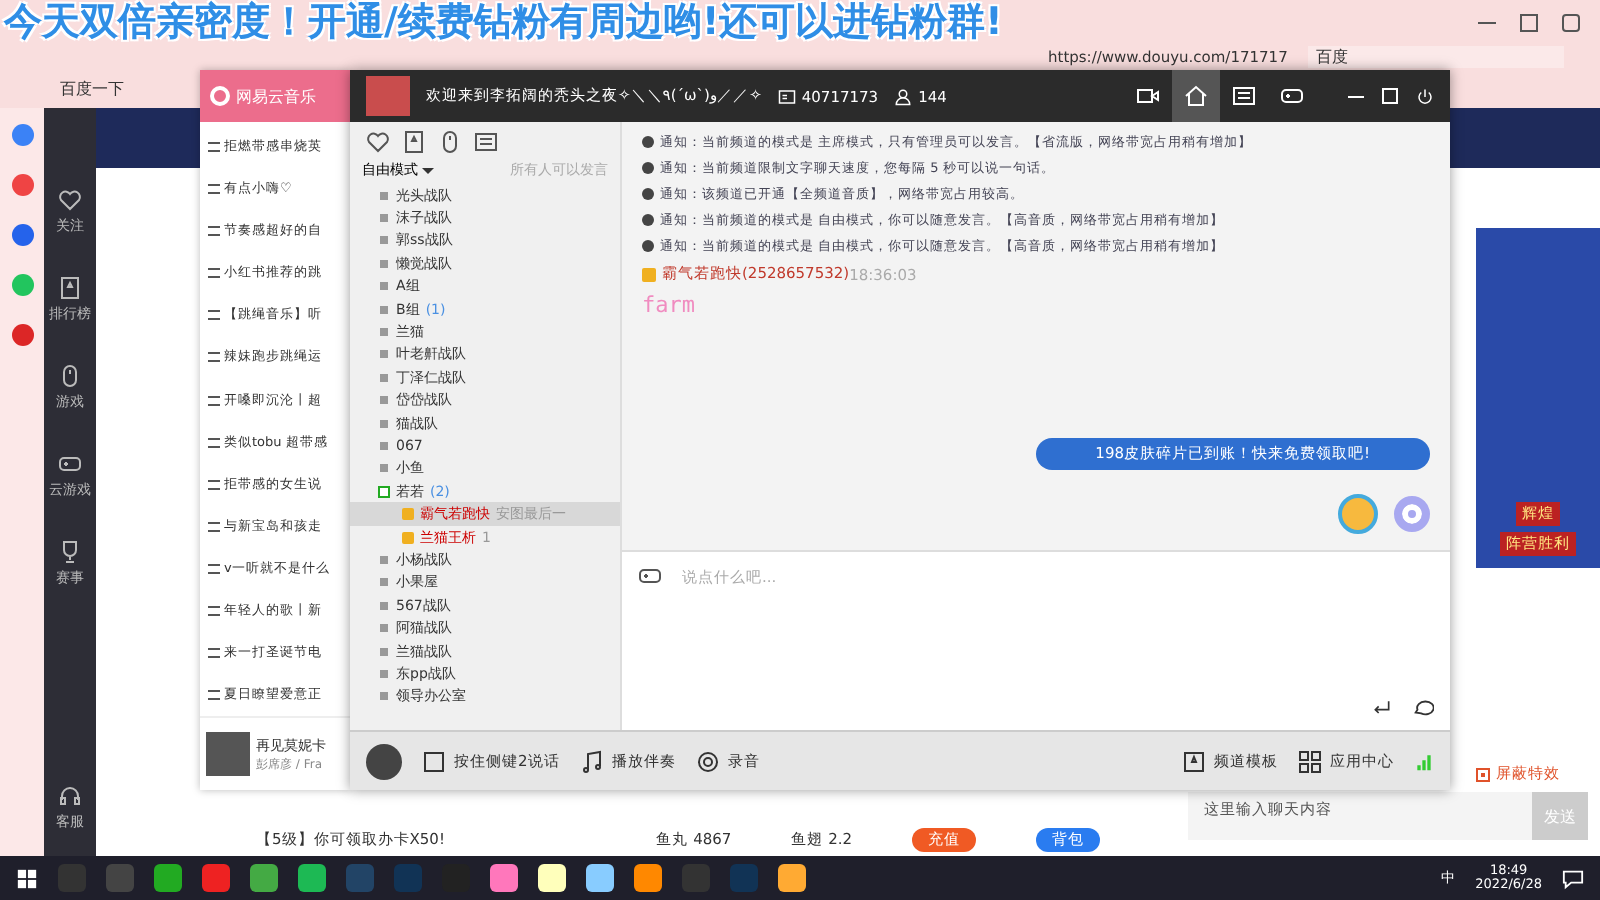 The image size is (1600, 900). Describe the element at coordinates (1194, 761) in the screenshot. I see `star-card-icon` at that location.